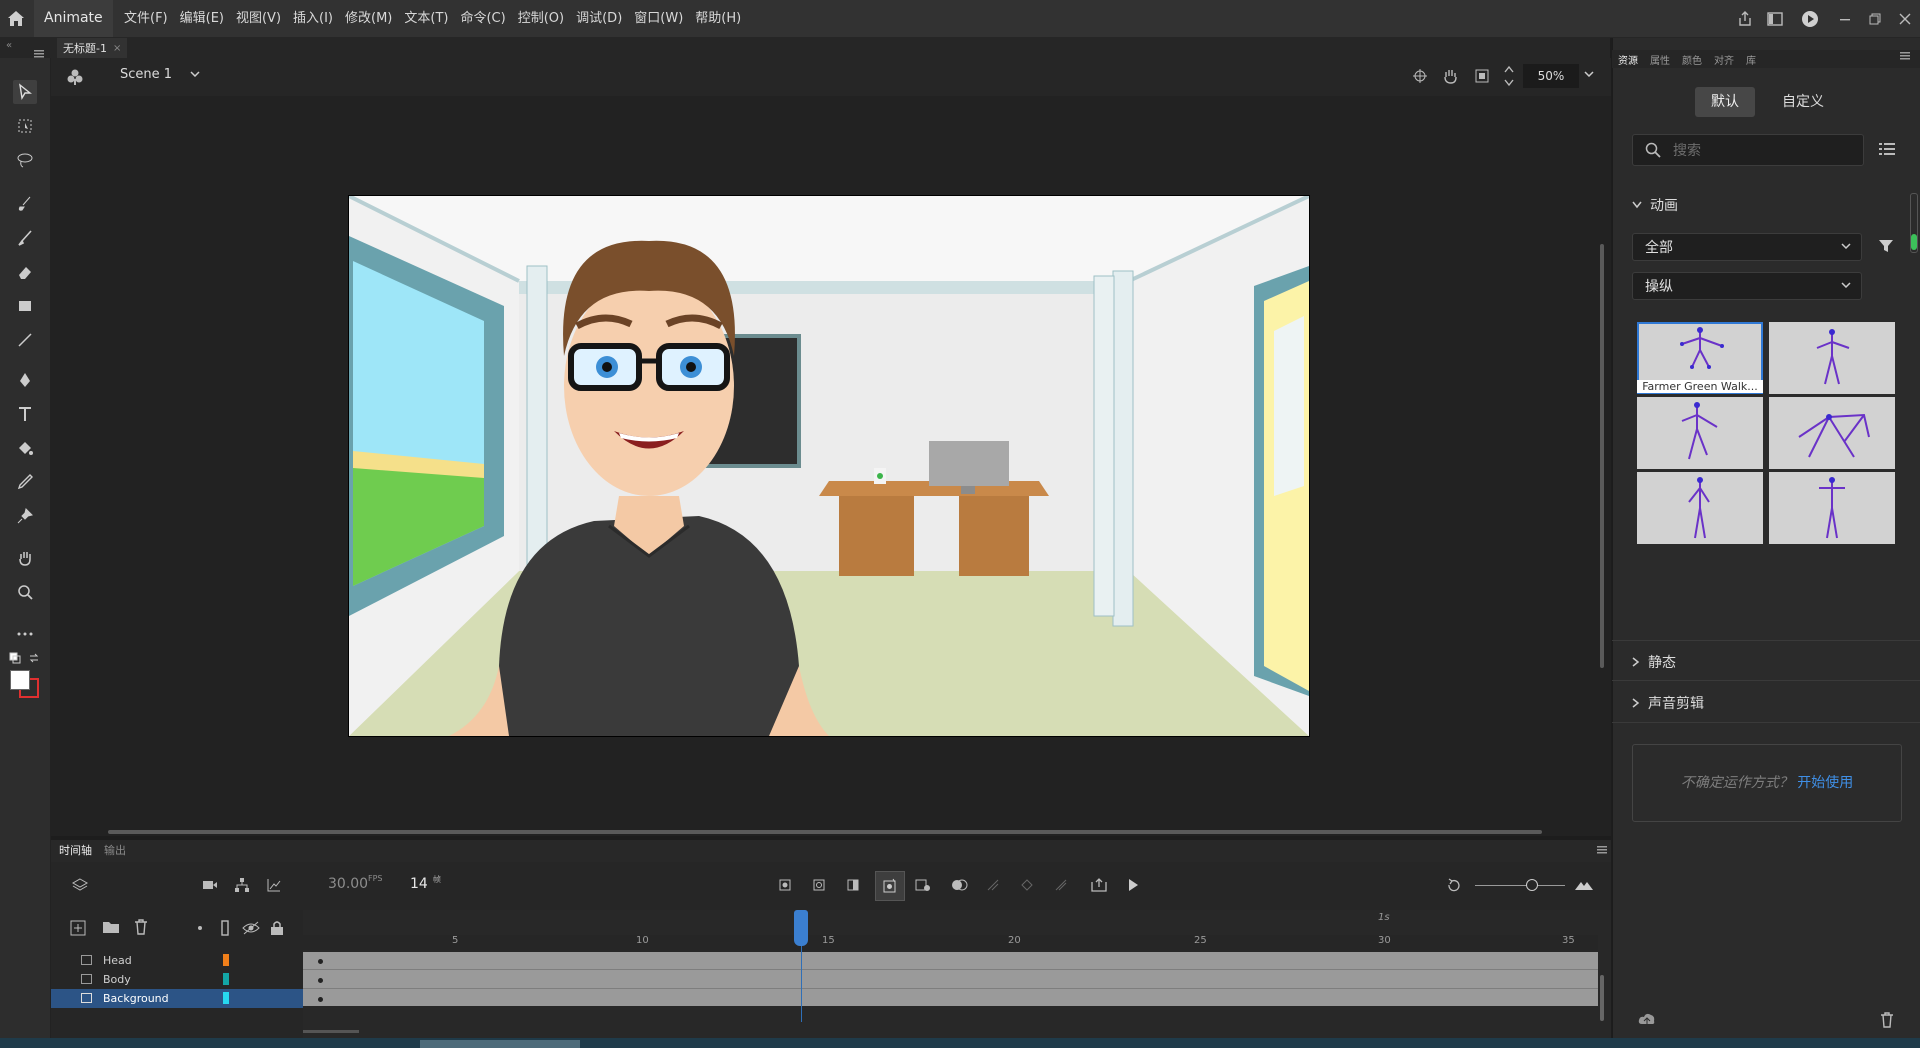 Image resolution: width=1920 pixels, height=1048 pixels. What do you see at coordinates (1810, 19) in the screenshot?
I see `test-movie-icon` at bounding box center [1810, 19].